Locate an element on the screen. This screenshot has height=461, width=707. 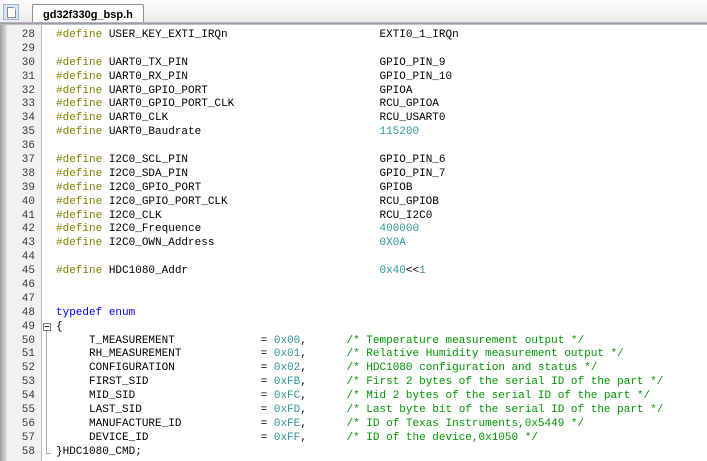
code-line: 58 }HDC1080_CMD; is located at coordinates (357, 452).